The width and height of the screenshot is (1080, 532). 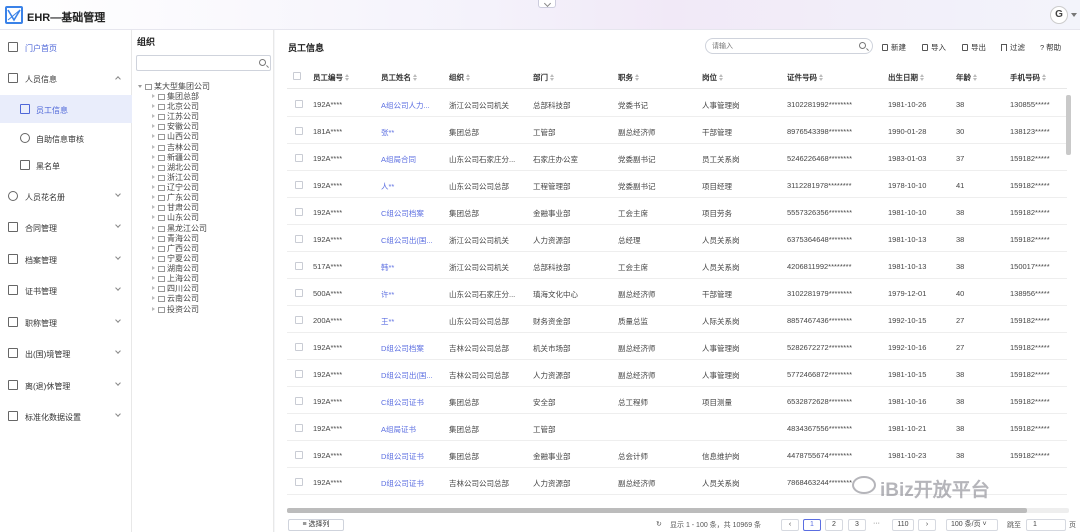 What do you see at coordinates (66, 165) in the screenshot?
I see `sidebar-item-blacklist: 黑名单` at bounding box center [66, 165].